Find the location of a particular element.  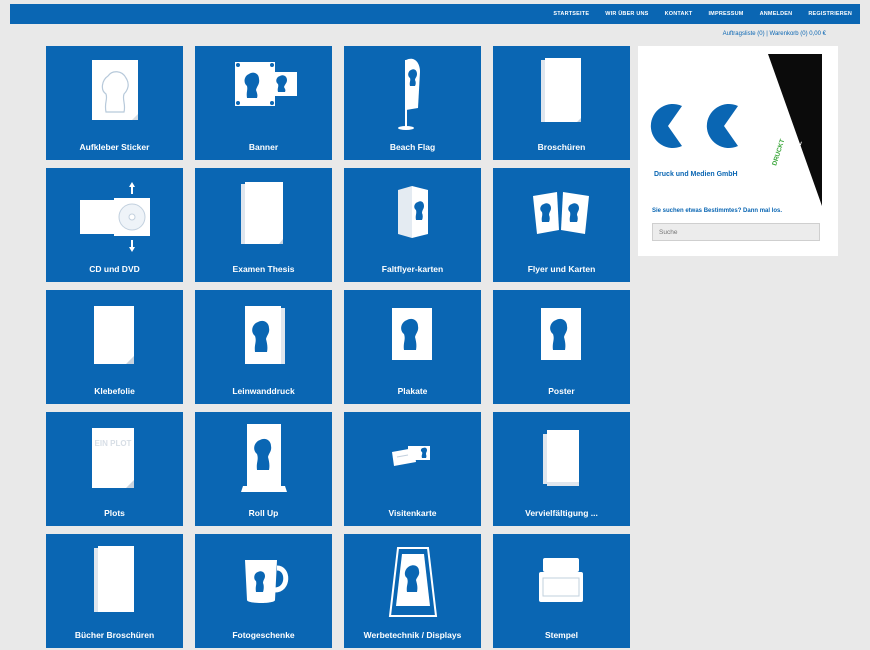

product-label: CD und DVD is located at coordinates (114, 269).